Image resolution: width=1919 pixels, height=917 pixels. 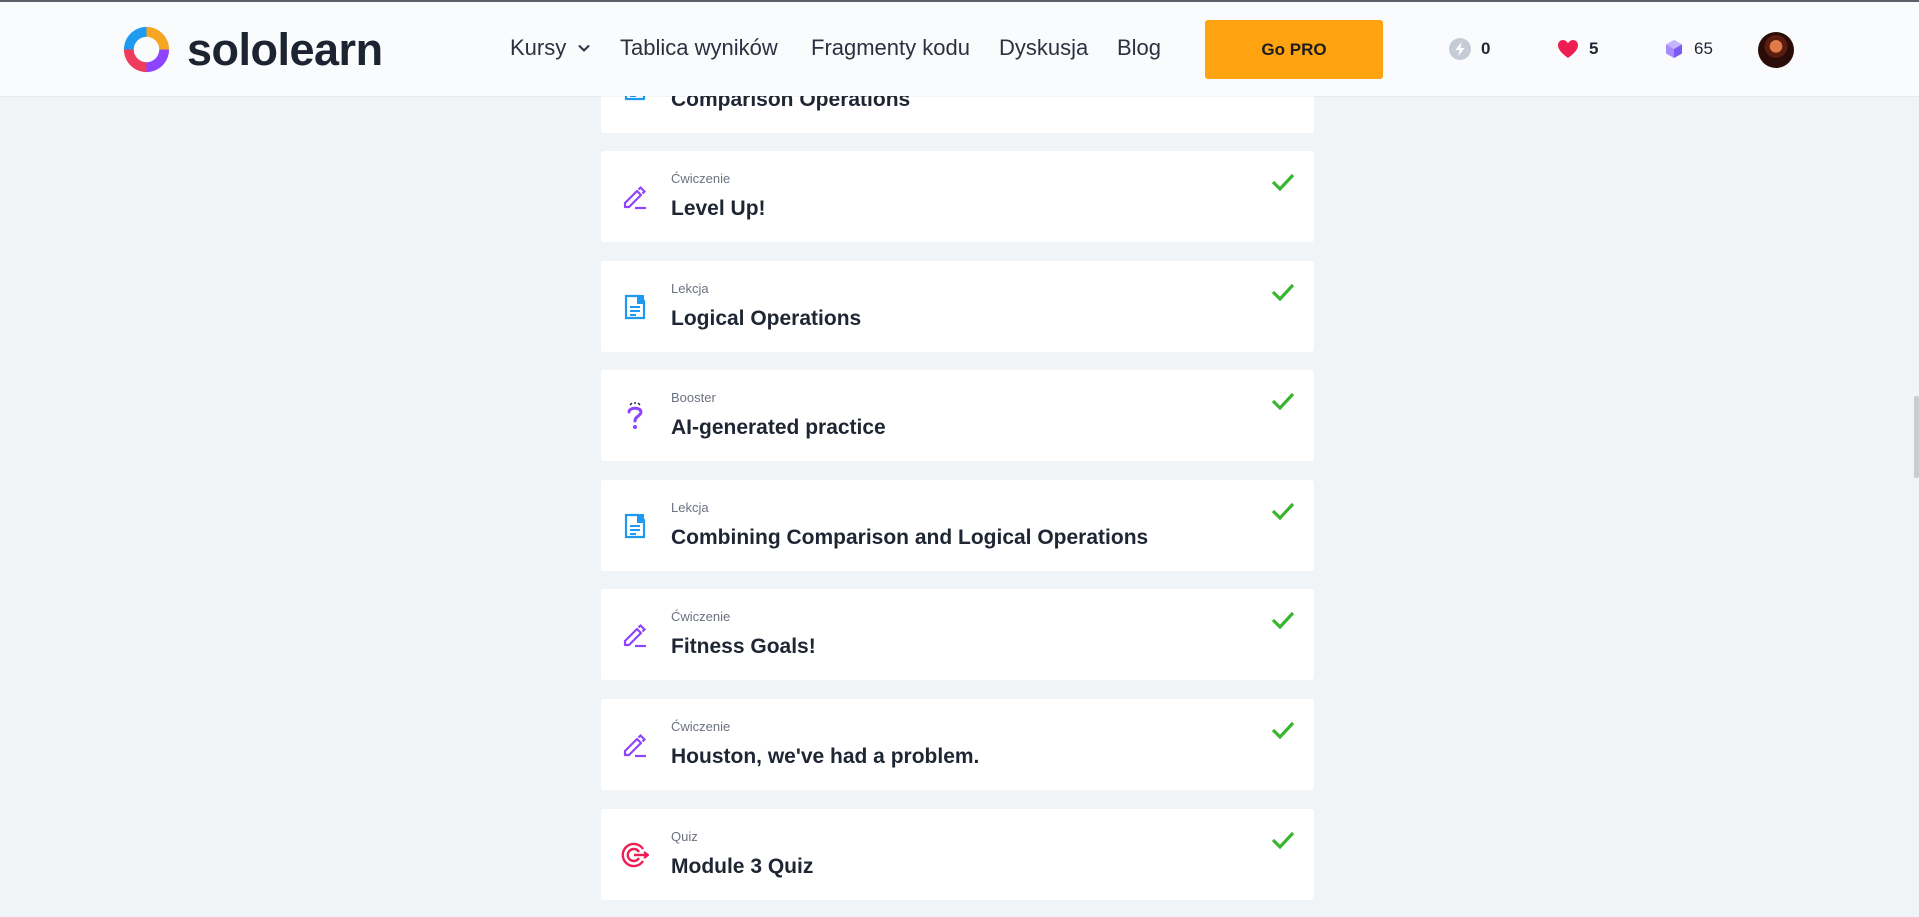 I want to click on gem-icon, so click(x=1674, y=49).